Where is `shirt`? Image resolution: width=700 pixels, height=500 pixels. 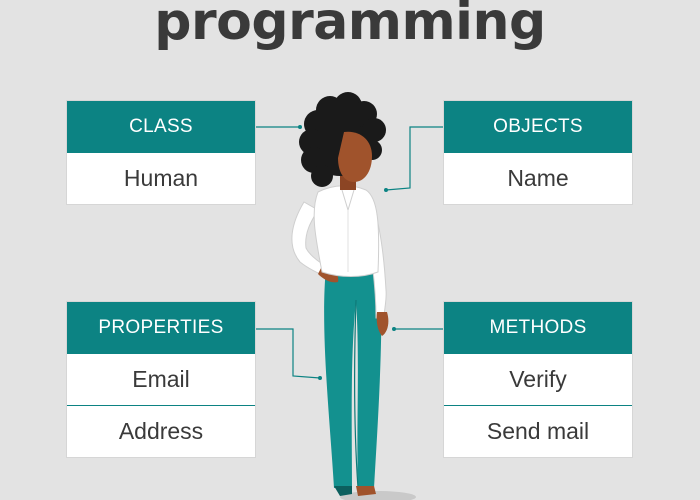
shirt is located at coordinates (346, 231).